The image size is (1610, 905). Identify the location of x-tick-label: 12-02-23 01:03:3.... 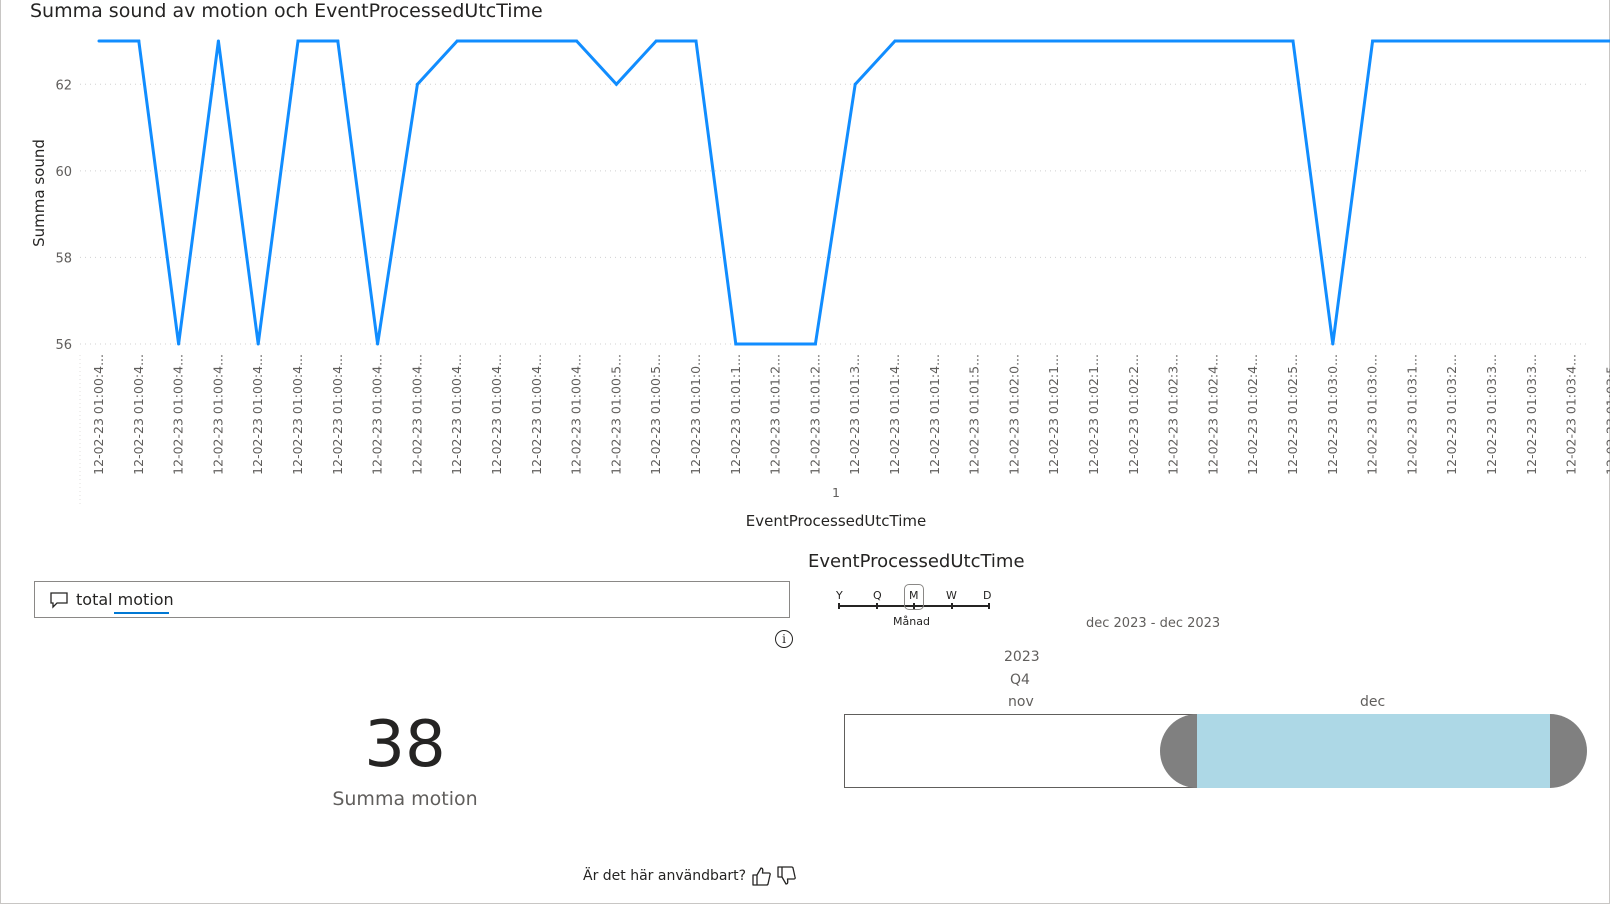
(1491, 414).